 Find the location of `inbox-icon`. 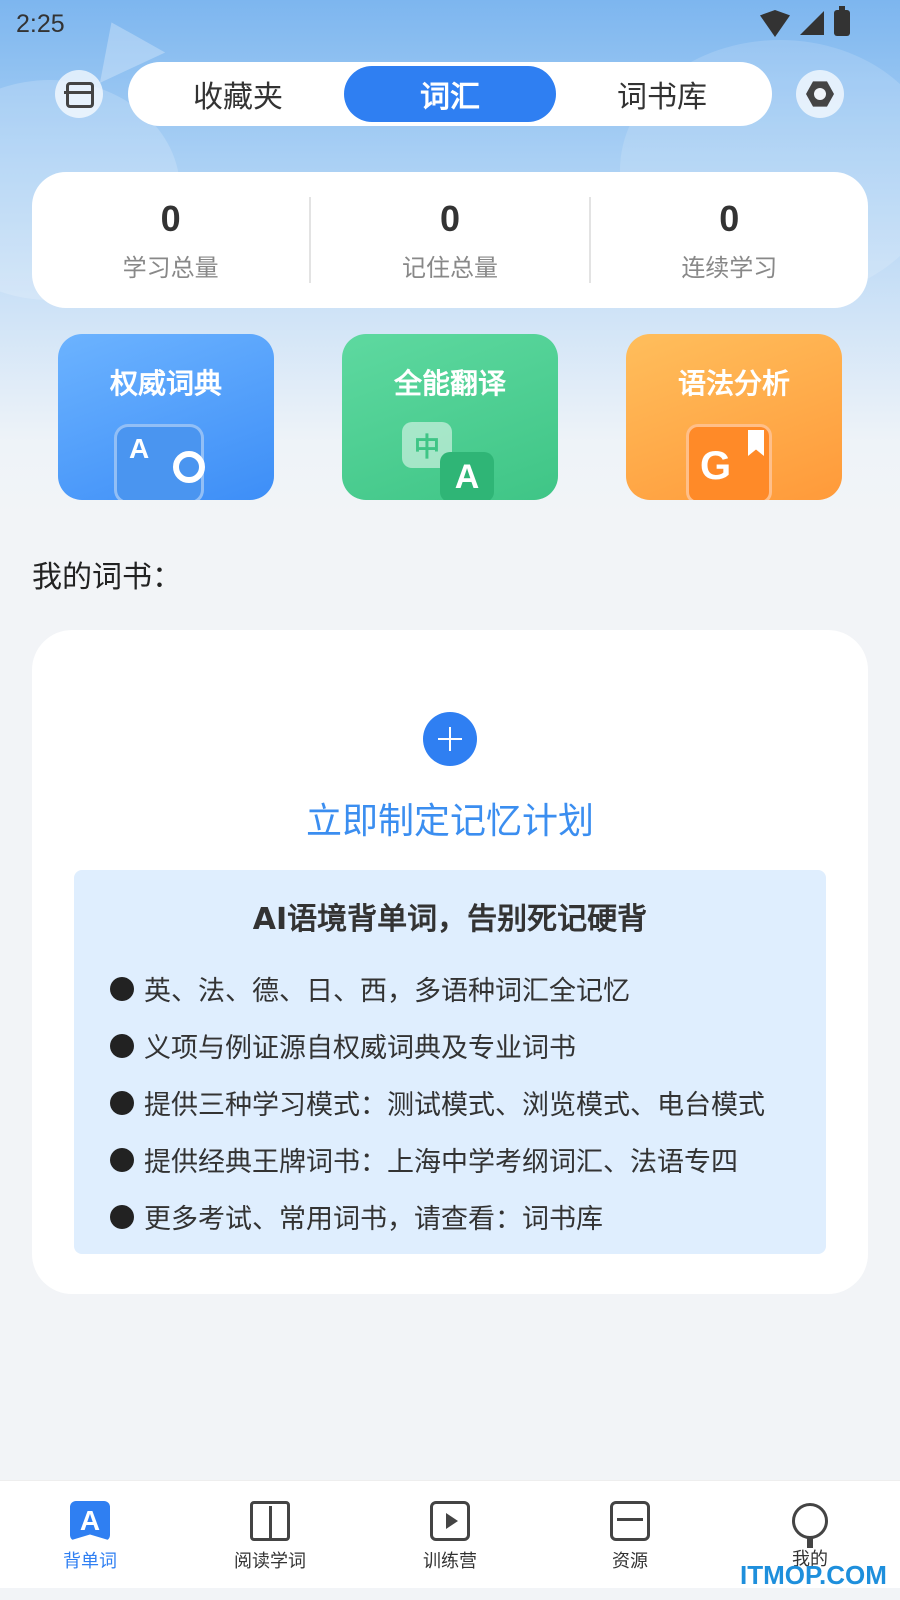

inbox-icon is located at coordinates (630, 1520).